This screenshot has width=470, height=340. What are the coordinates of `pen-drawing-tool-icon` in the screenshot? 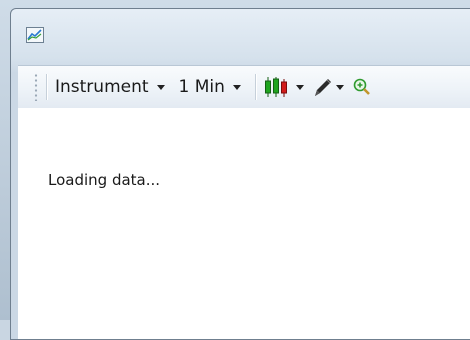 It's located at (322, 87).